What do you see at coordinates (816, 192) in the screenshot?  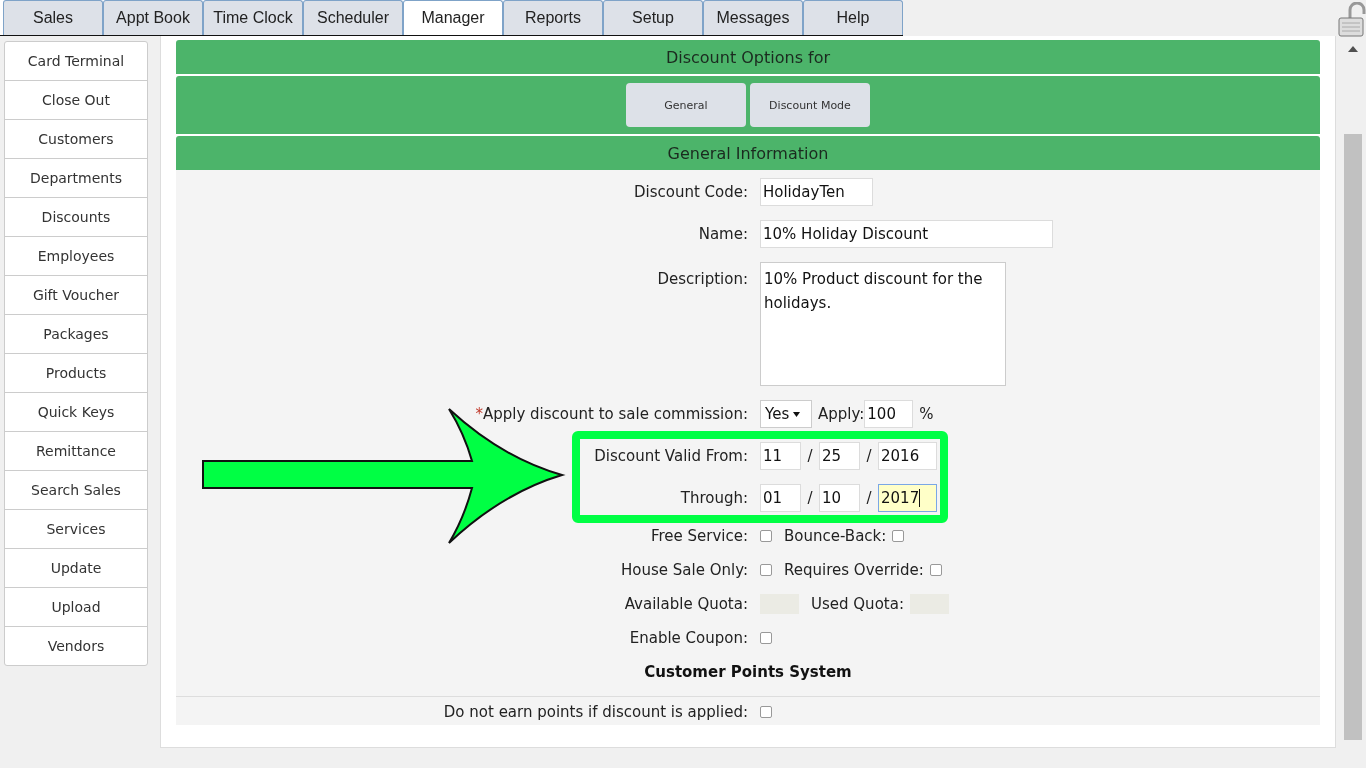 I see `text-field: HolidayTen` at bounding box center [816, 192].